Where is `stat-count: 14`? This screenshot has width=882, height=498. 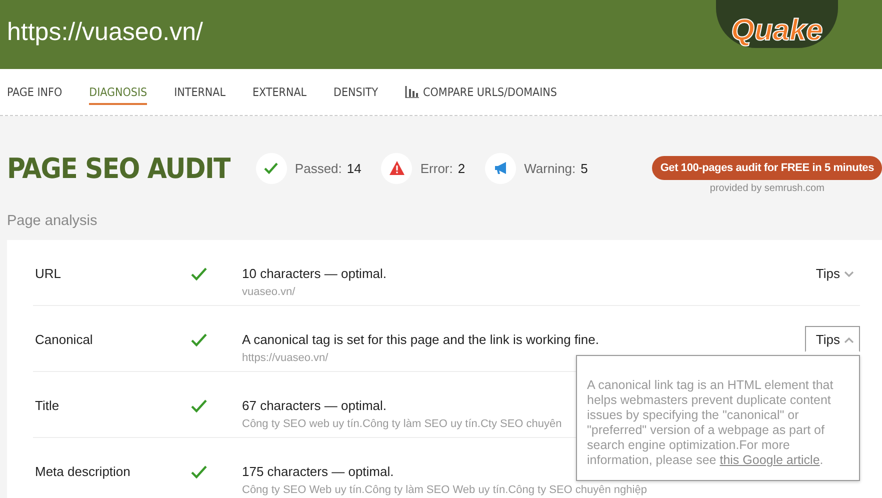
stat-count: 14 is located at coordinates (354, 168).